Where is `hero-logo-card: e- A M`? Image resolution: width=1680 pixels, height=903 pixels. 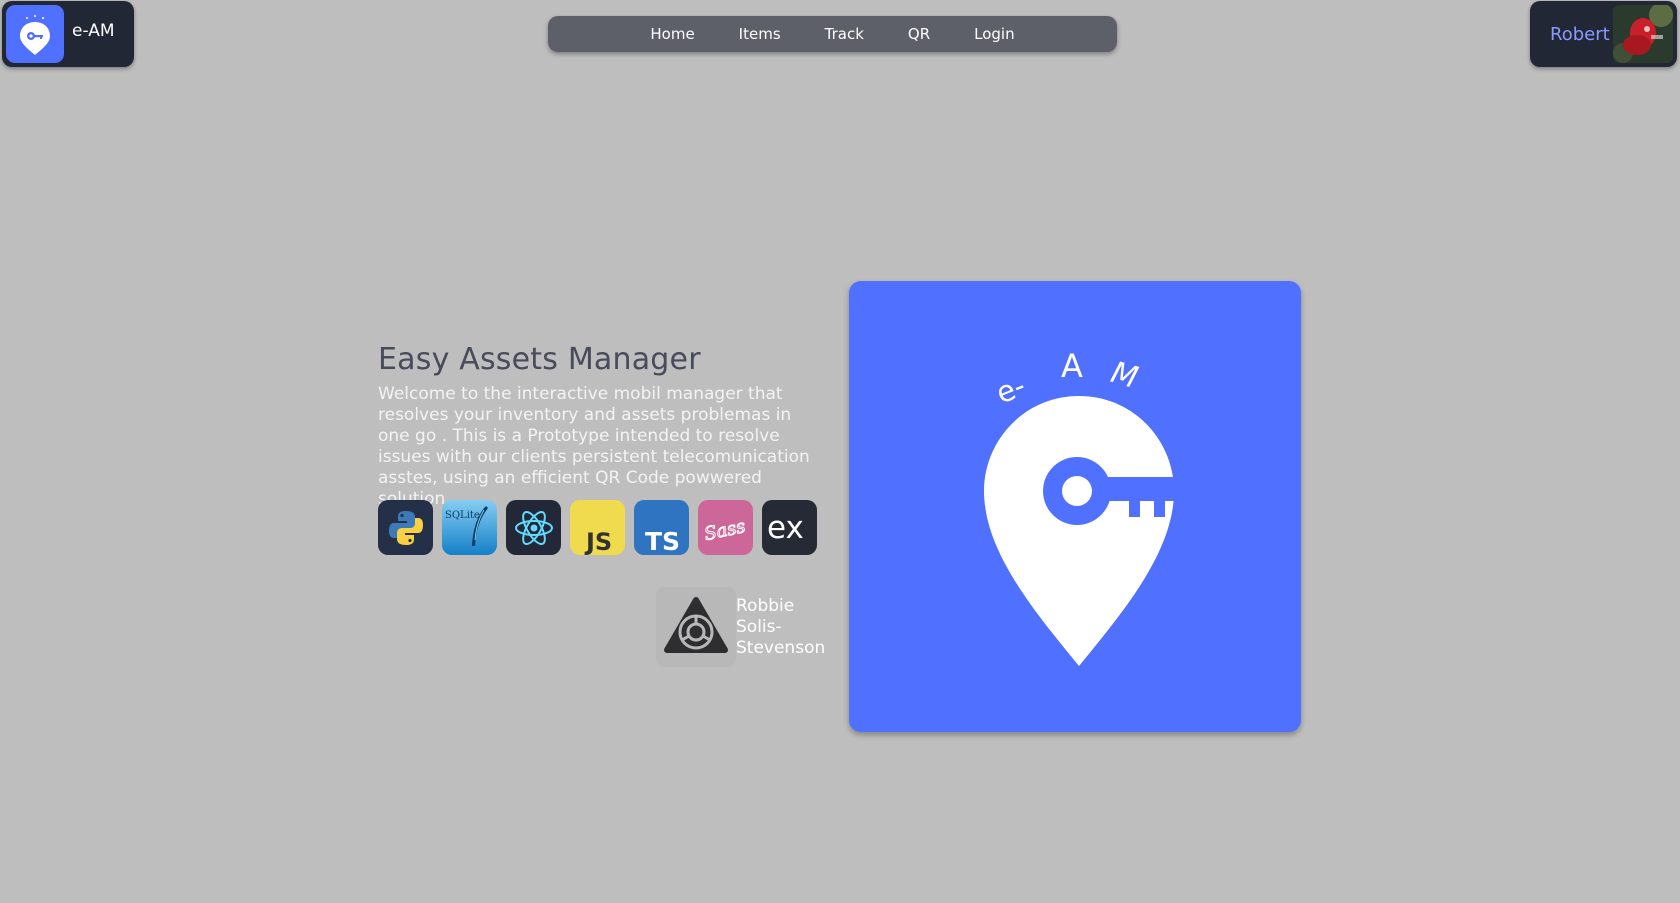
hero-logo-card: e- A M is located at coordinates (1075, 506).